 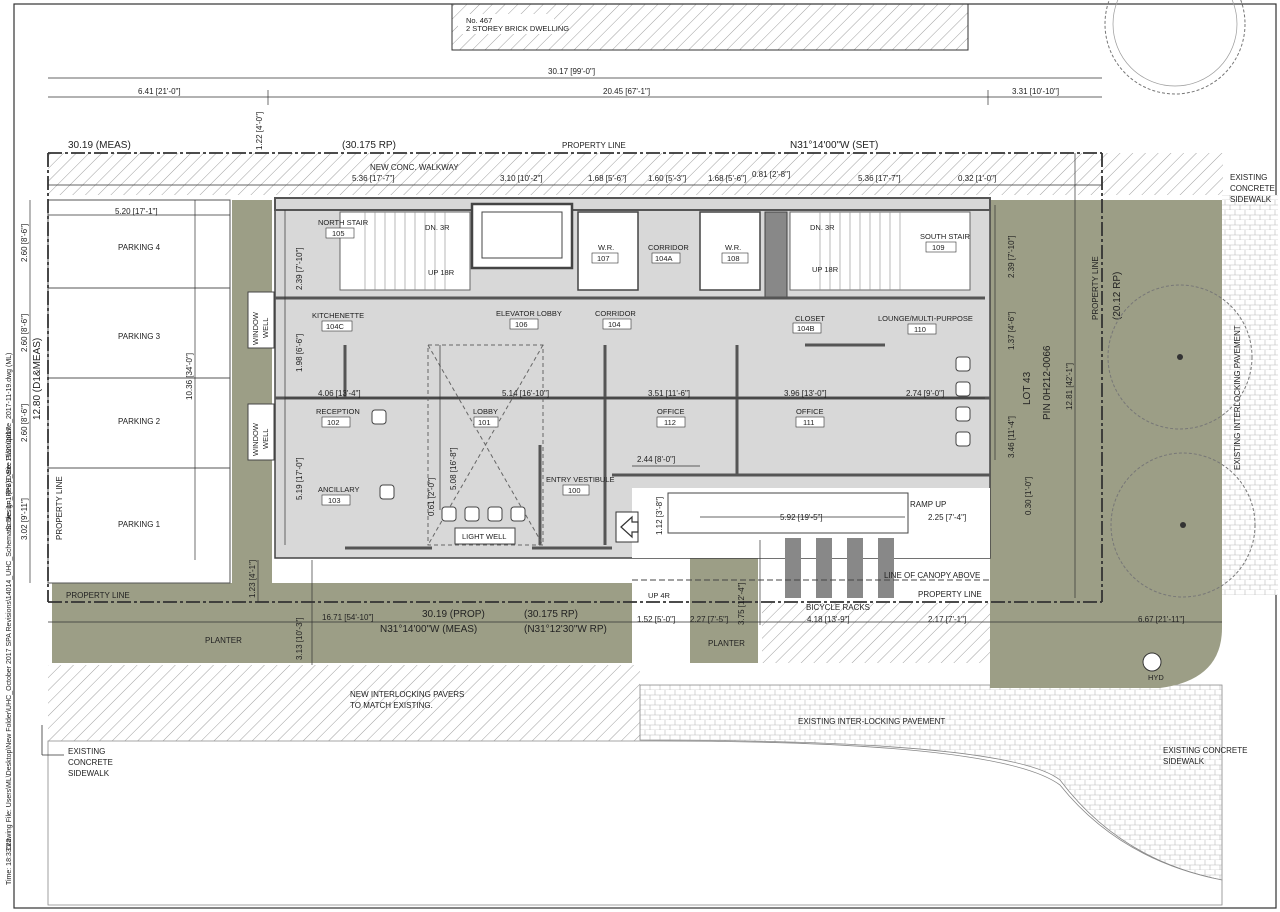 What do you see at coordinates (726, 643) in the screenshot?
I see `planter-label-2: PLANTER` at bounding box center [726, 643].